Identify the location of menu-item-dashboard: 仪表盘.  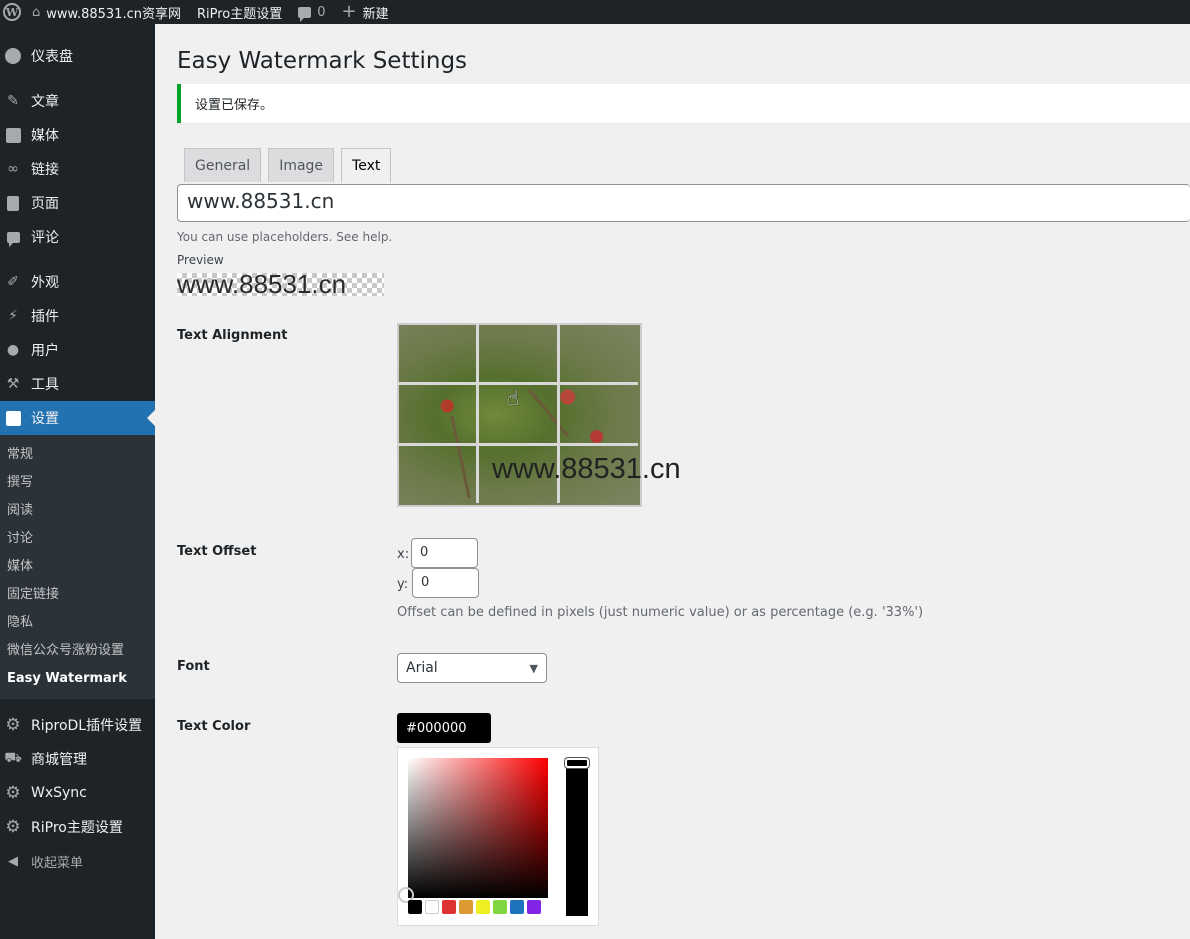
(77, 56).